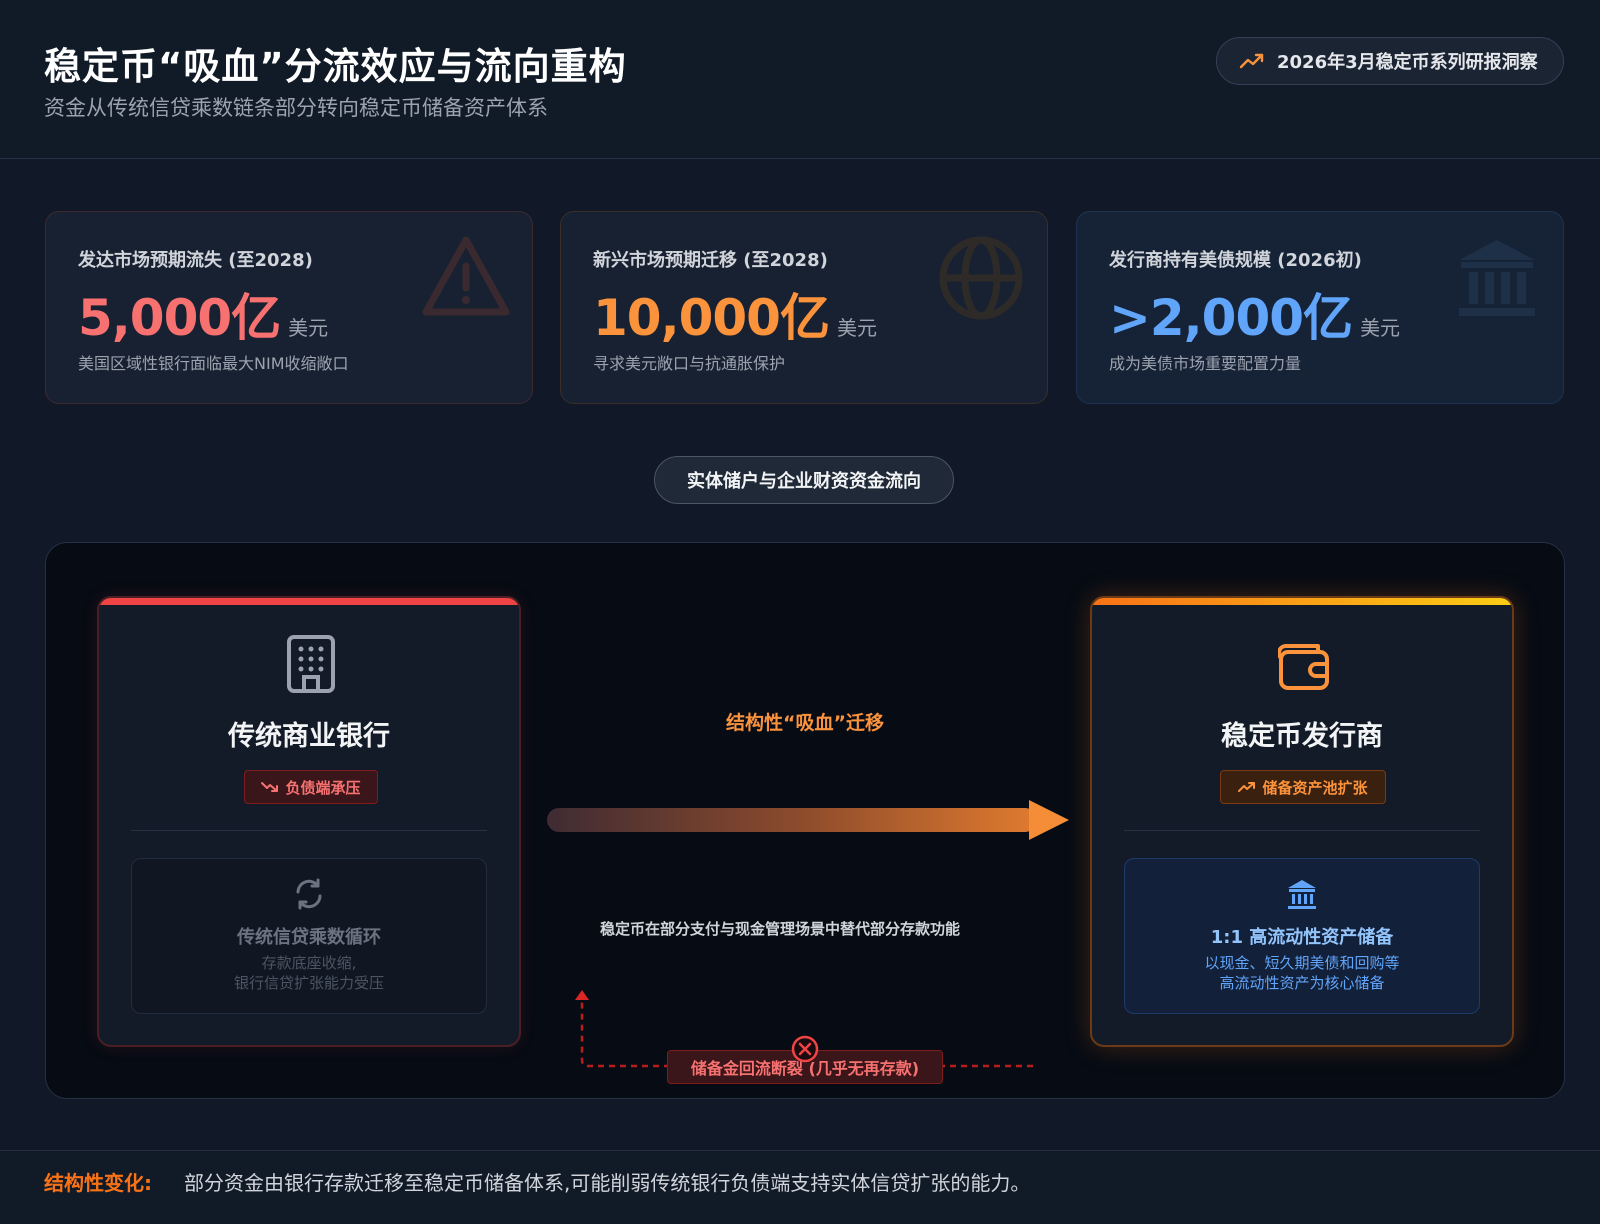 The image size is (1600, 1224). What do you see at coordinates (98, 1183) in the screenshot?
I see `footer-label: 结构性变化:` at bounding box center [98, 1183].